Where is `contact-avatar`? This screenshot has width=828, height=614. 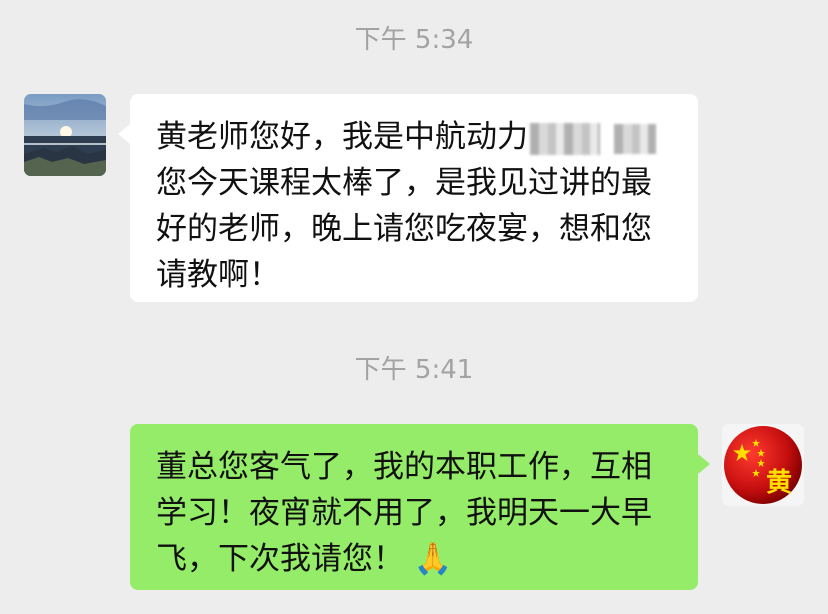
contact-avatar is located at coordinates (65, 135).